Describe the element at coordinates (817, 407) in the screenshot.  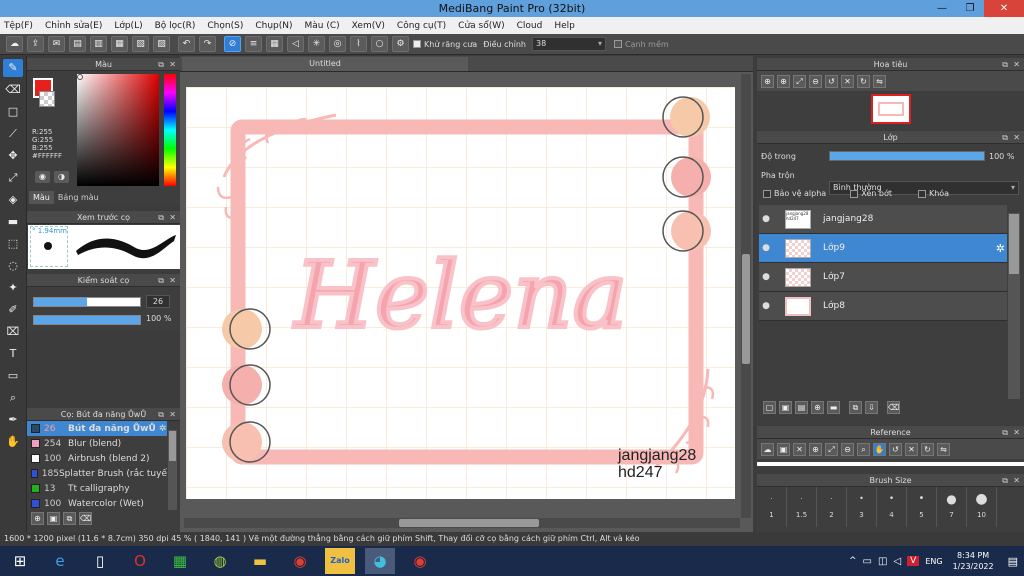
I see `add-layer-menu-icon: ⊕` at that location.